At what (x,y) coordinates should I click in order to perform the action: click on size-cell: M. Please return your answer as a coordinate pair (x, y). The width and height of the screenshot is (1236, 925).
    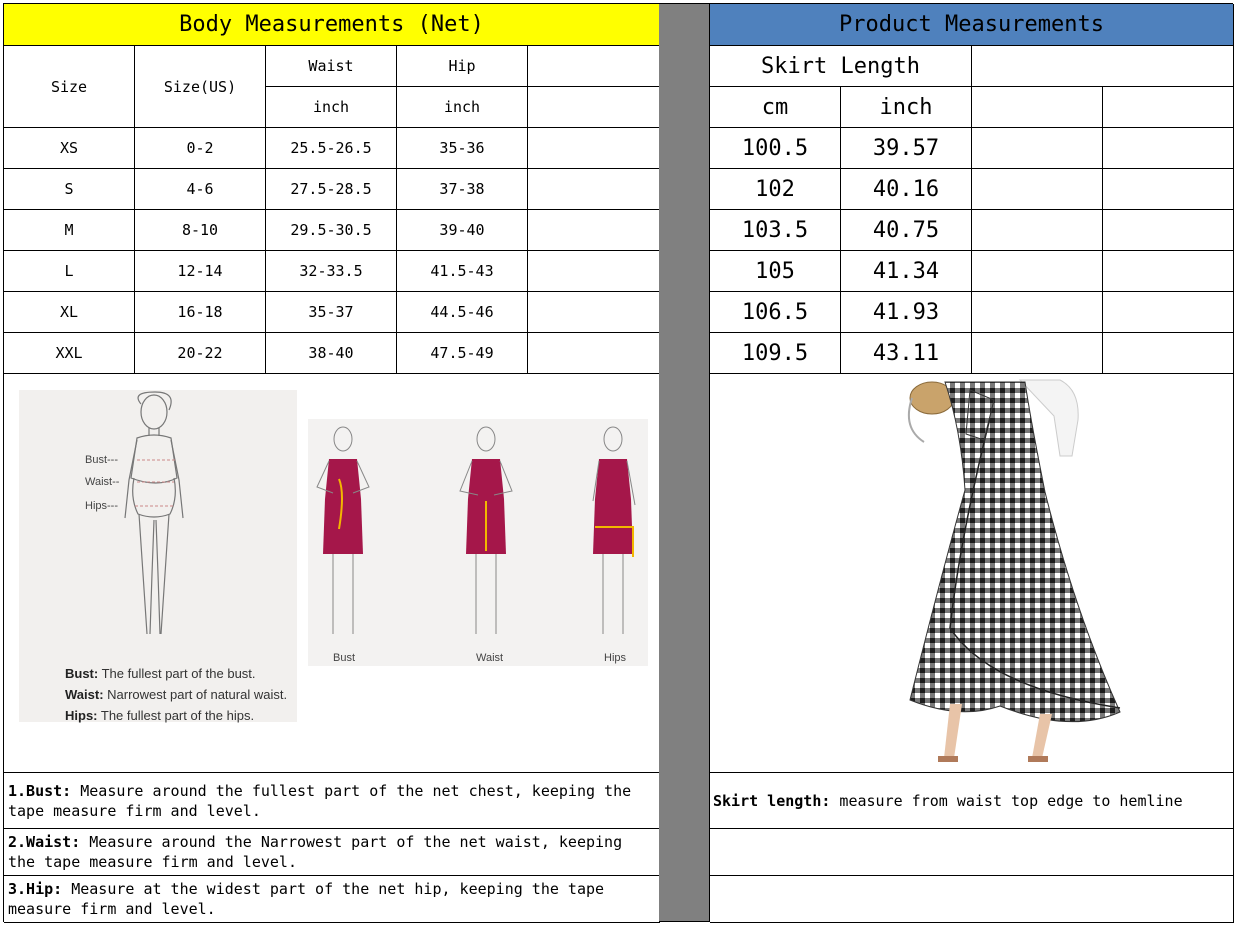
    Looking at the image, I should click on (69, 230).